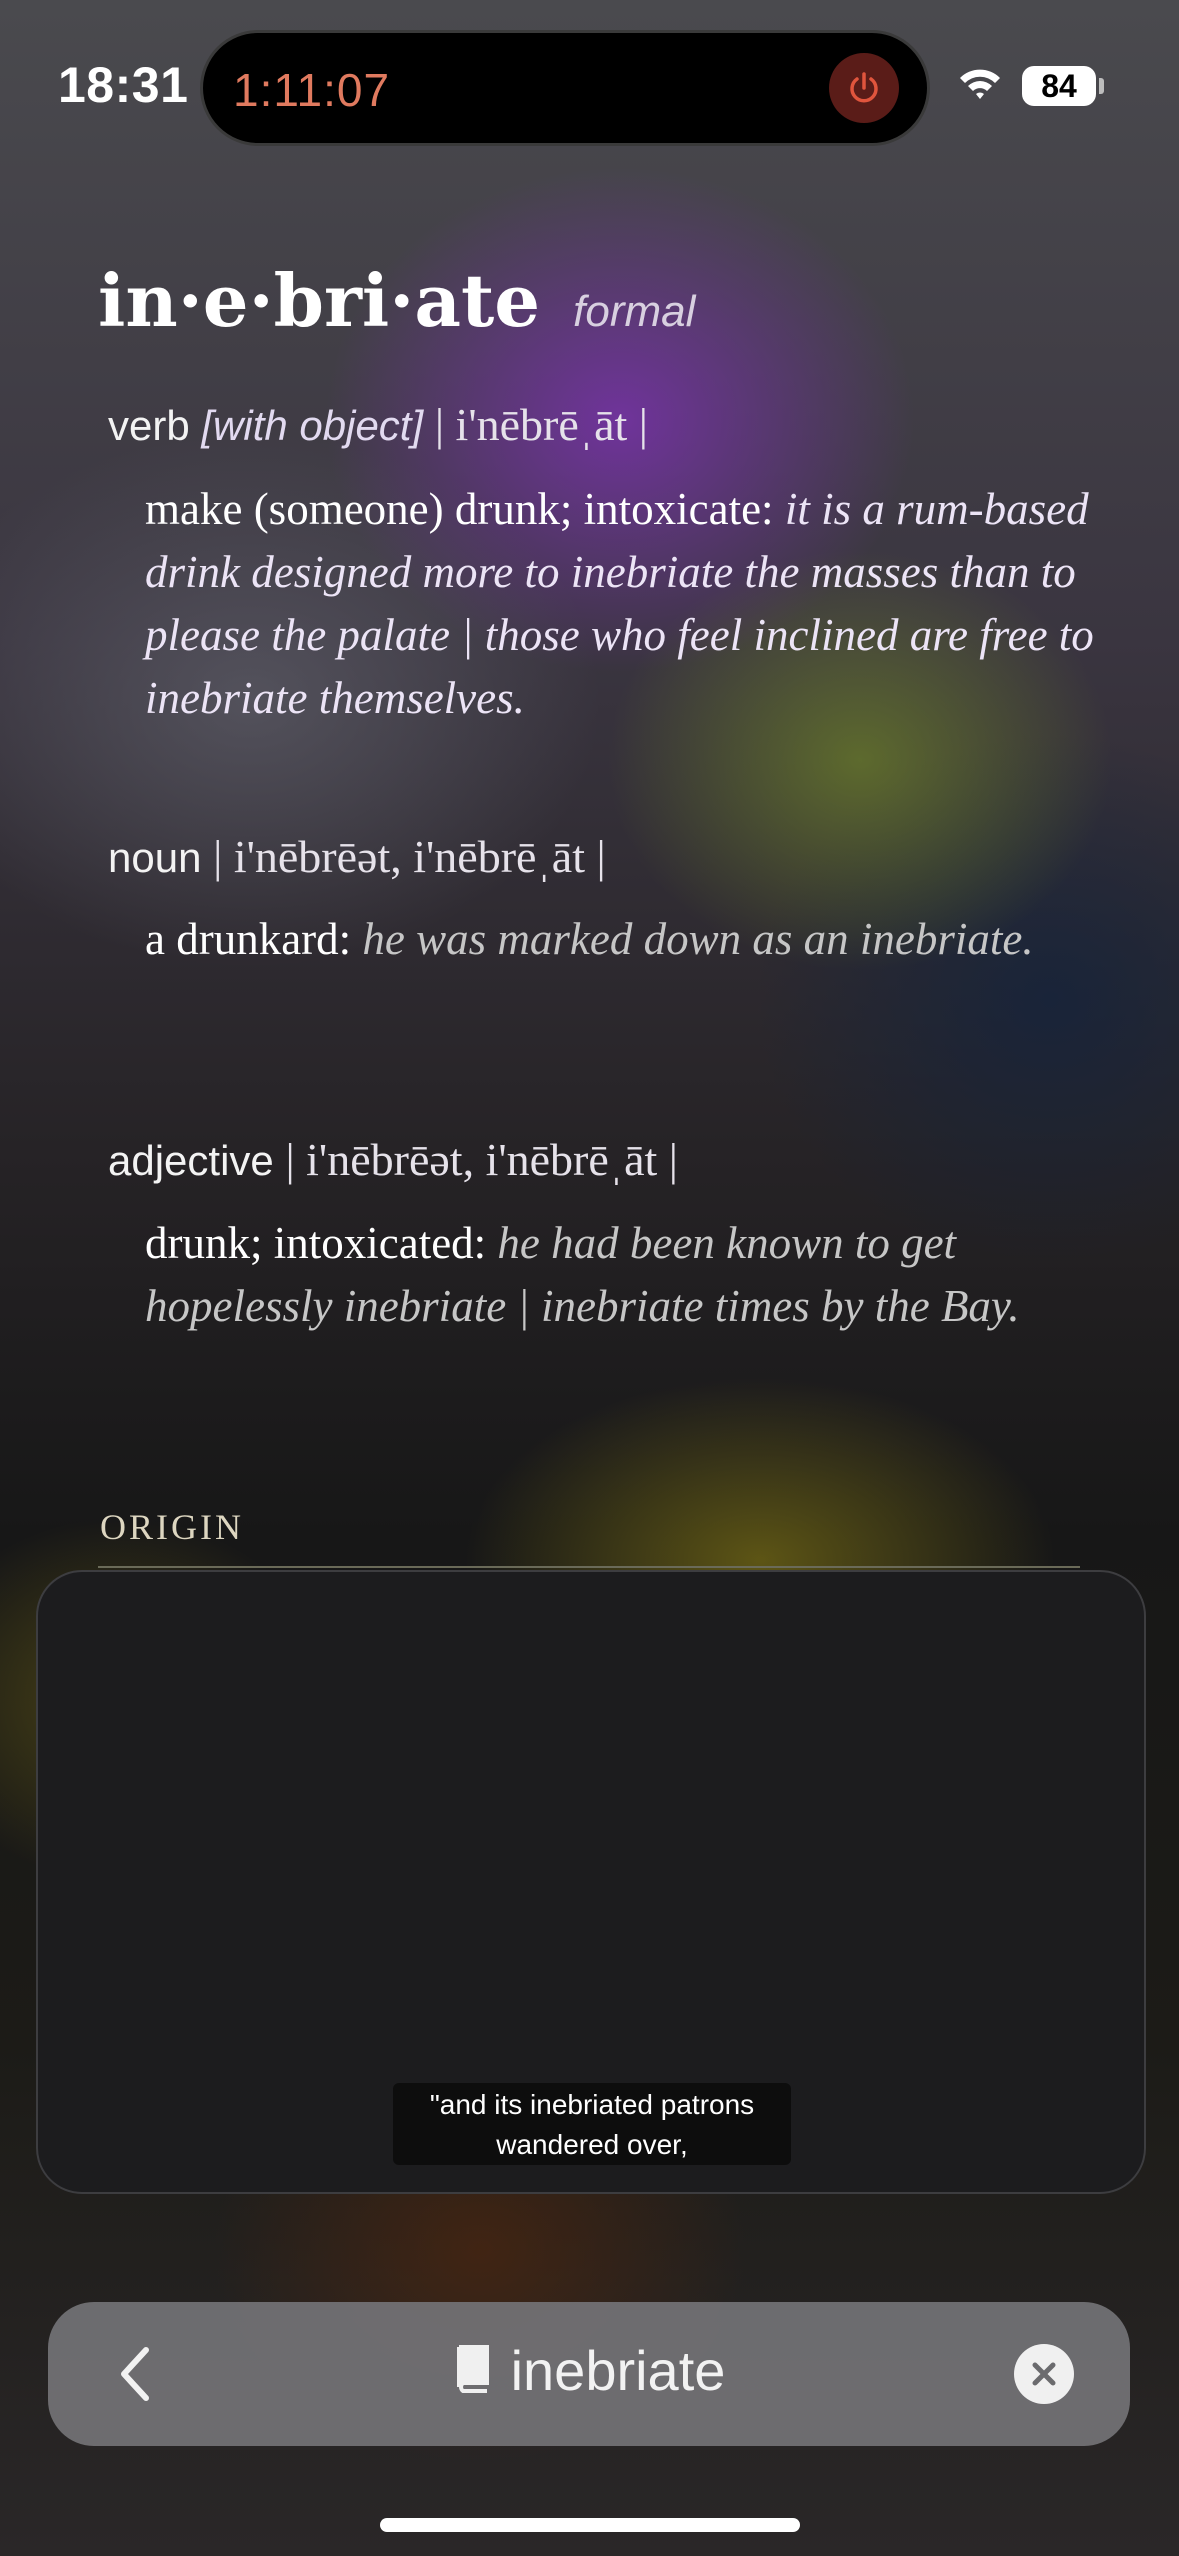  I want to click on pos-label: adjective, so click(191, 1160).